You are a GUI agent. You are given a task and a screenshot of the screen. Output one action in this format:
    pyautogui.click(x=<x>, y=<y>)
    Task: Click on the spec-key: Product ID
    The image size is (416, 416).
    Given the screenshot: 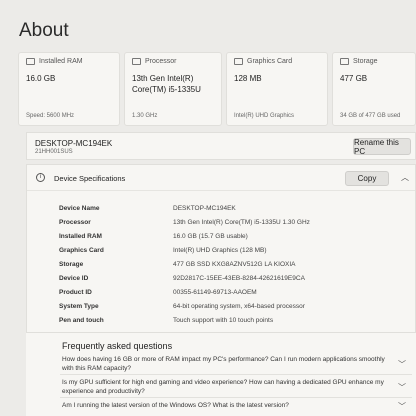 What is the action you would take?
    pyautogui.click(x=75, y=292)
    